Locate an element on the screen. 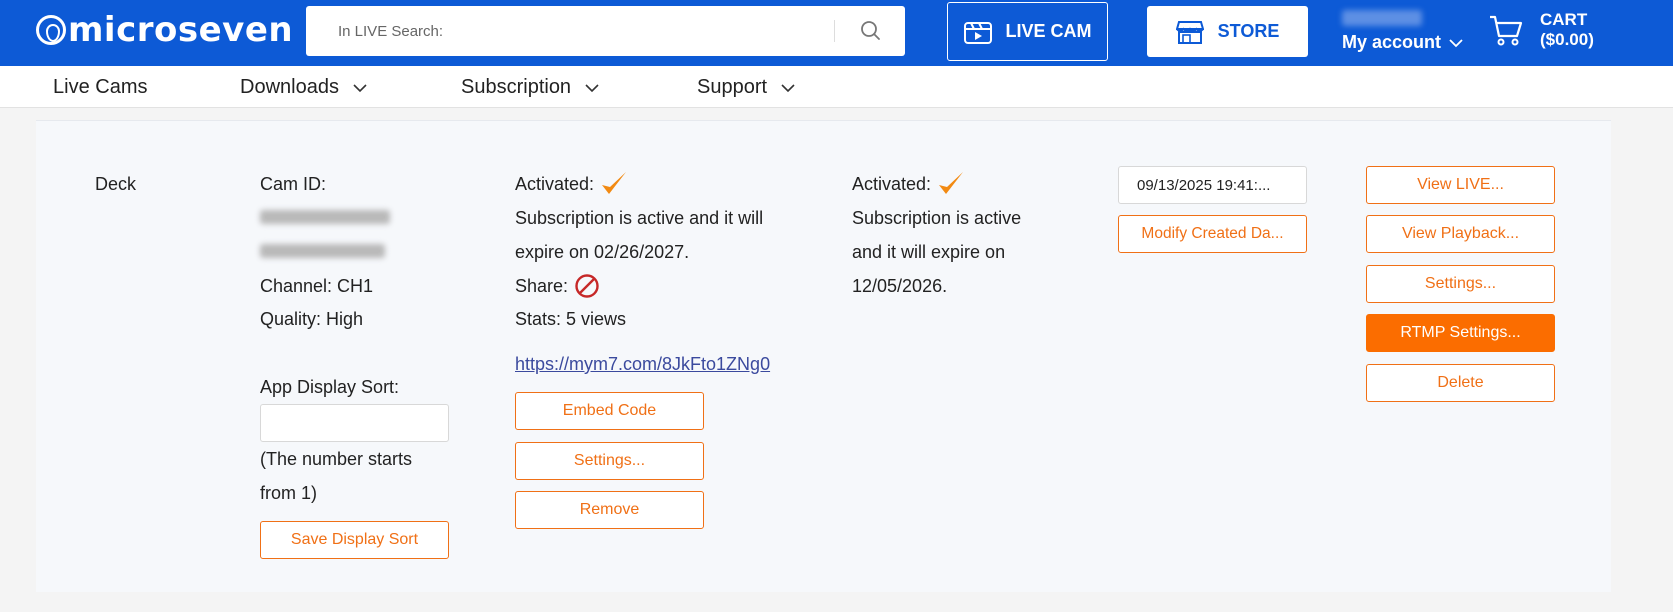 The height and width of the screenshot is (612, 1673). live-status-line1: Subscription is active and it will is located at coordinates (639, 218).